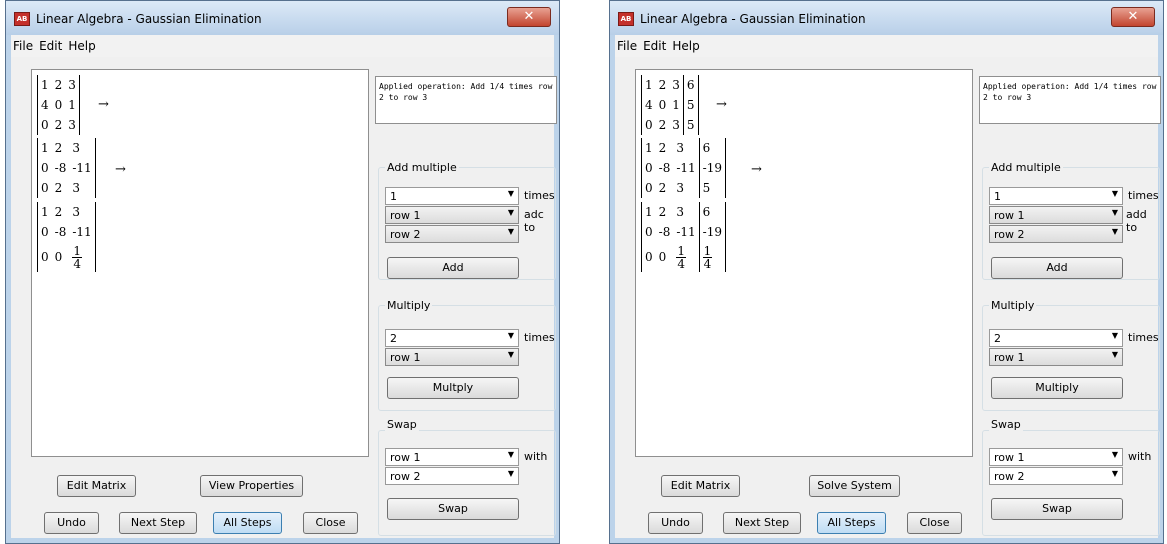 The height and width of the screenshot is (544, 1167). I want to click on swap-row-a-value: row 1, so click(405, 457).